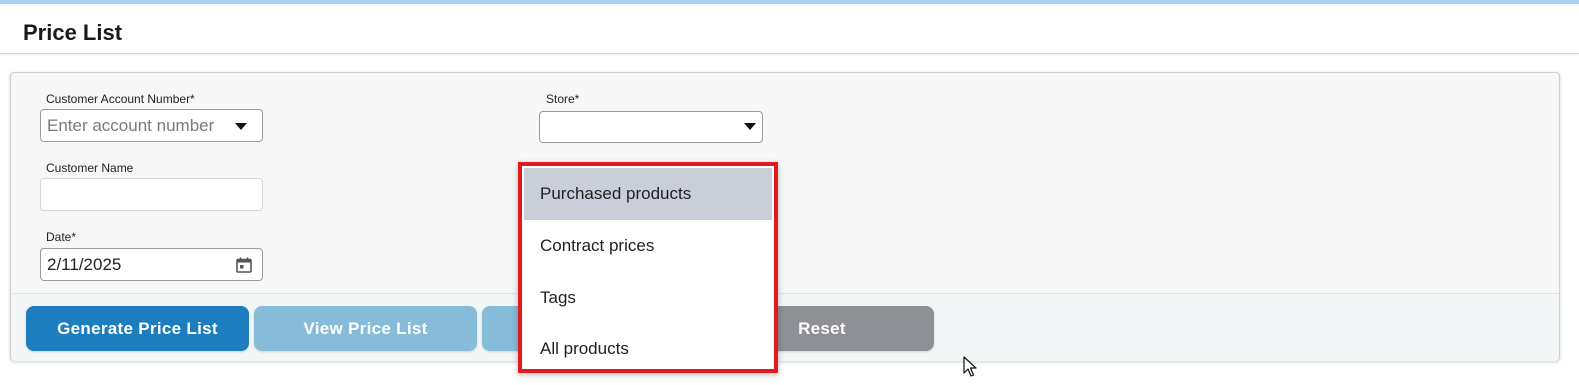 Image resolution: width=1579 pixels, height=385 pixels. Describe the element at coordinates (563, 99) in the screenshot. I see `store-label: Store*` at that location.